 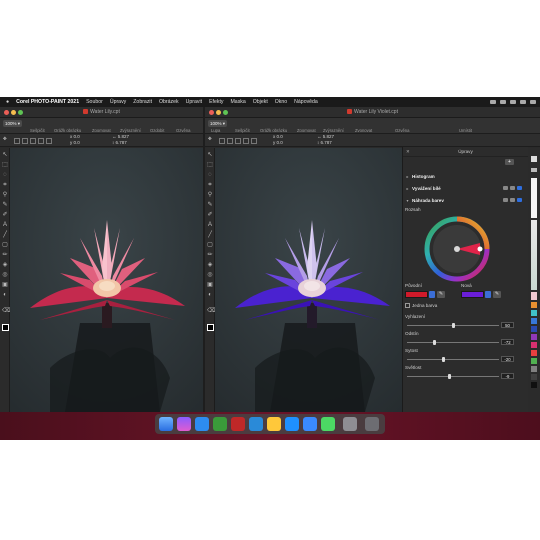 I want to click on lightness-value: -9, so click(x=507, y=376).